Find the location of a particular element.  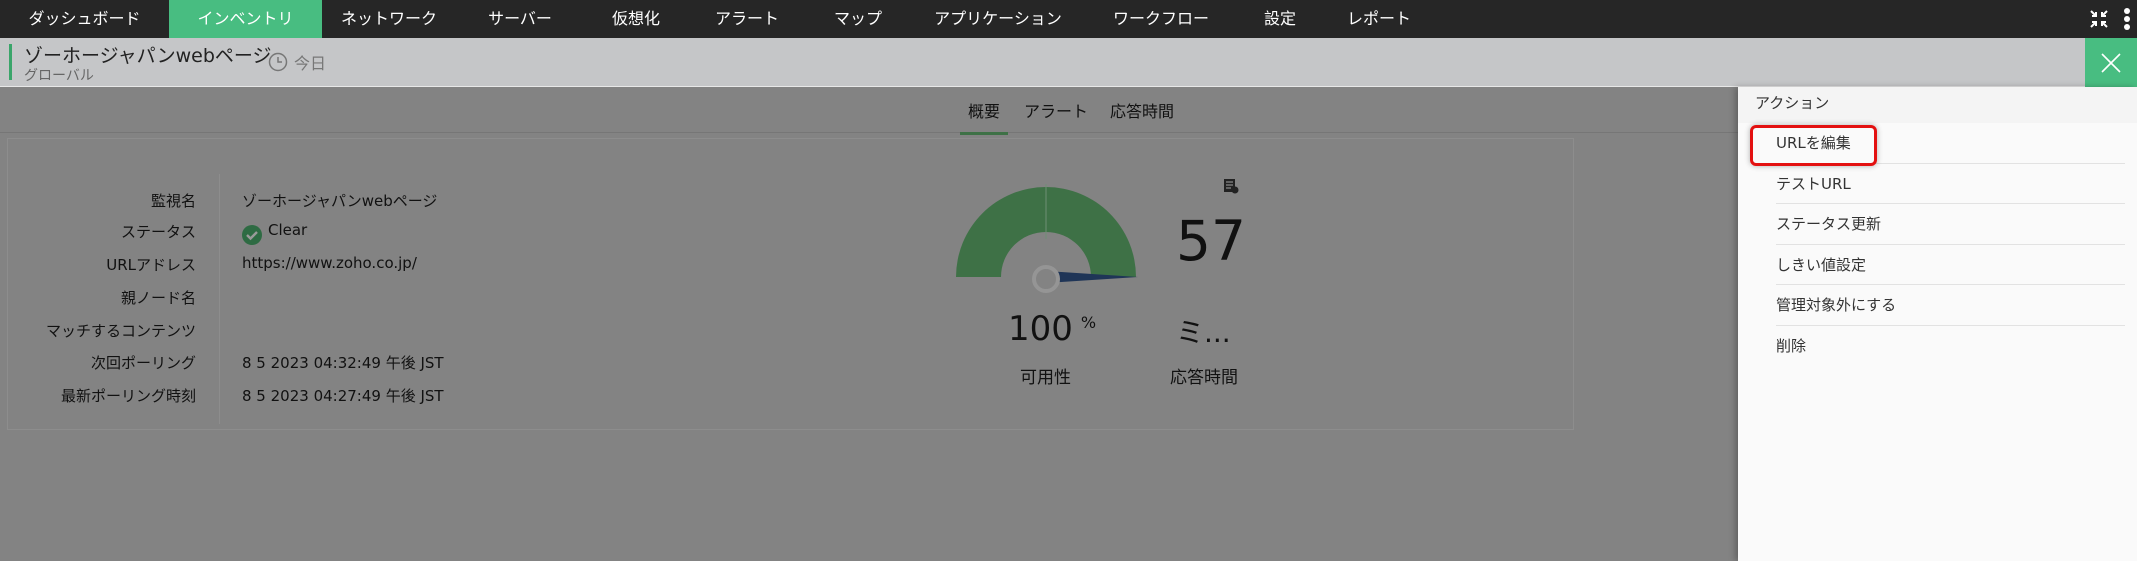

nav-server: サーバー is located at coordinates (520, 19).